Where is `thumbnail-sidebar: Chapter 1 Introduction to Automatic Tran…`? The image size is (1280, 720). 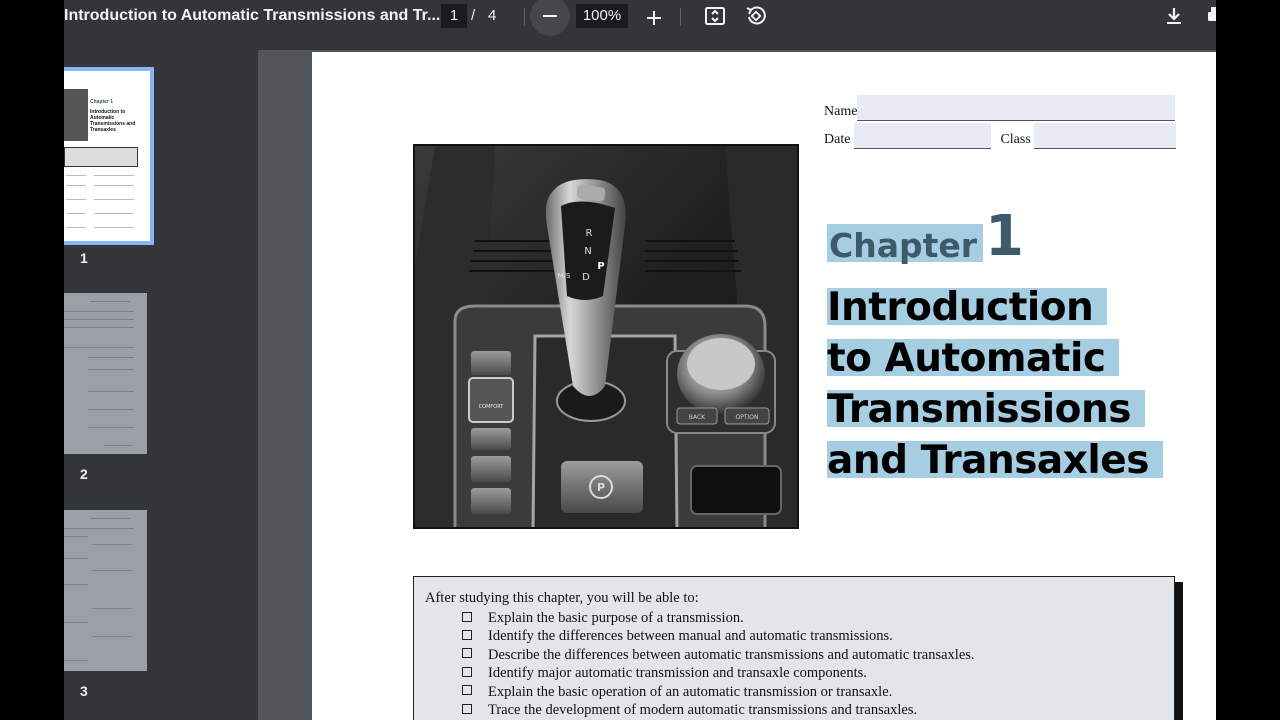
thumbnail-sidebar: Chapter 1 Introduction to Automatic Tran… is located at coordinates (161, 385).